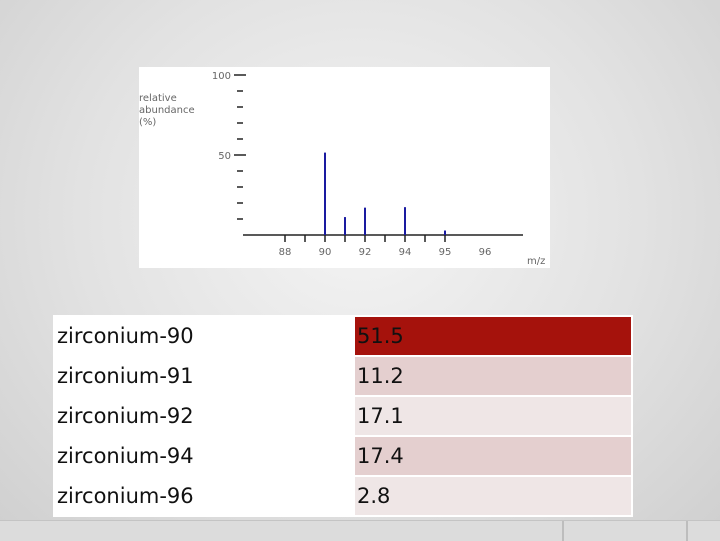 The width and height of the screenshot is (720, 541). What do you see at coordinates (493, 416) in the screenshot?
I see `abundance-cell: 17.1` at bounding box center [493, 416].